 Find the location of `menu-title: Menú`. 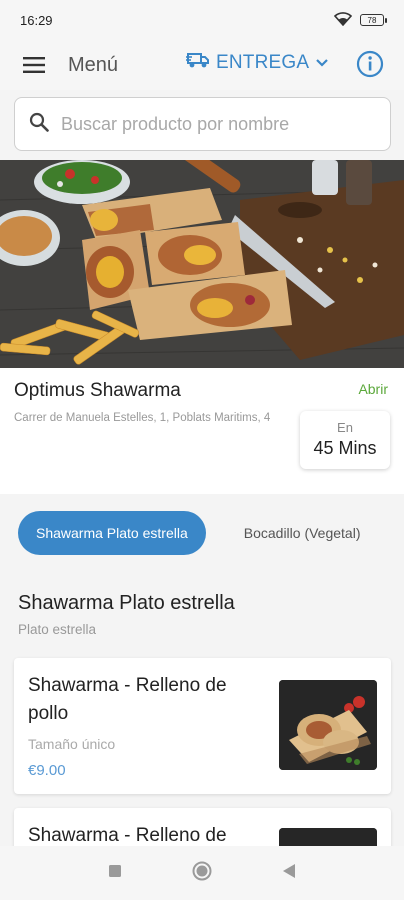

menu-title: Menú is located at coordinates (93, 64).